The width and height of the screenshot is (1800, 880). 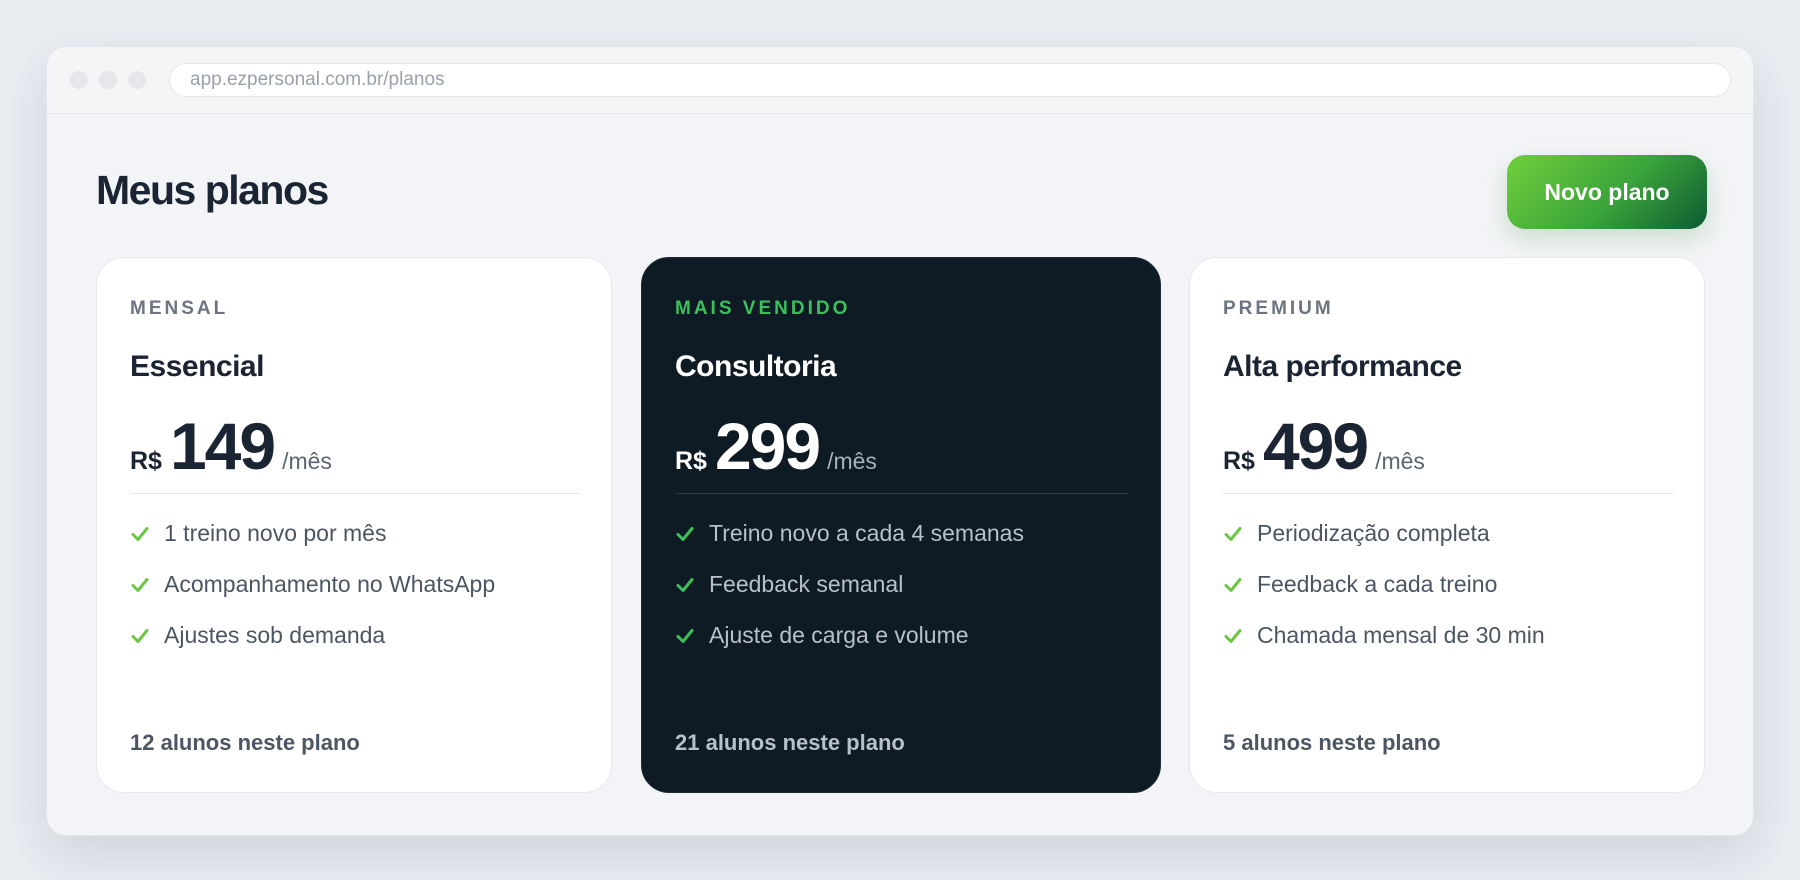 I want to click on new-plan-button: Novo plano, so click(x=1607, y=192).